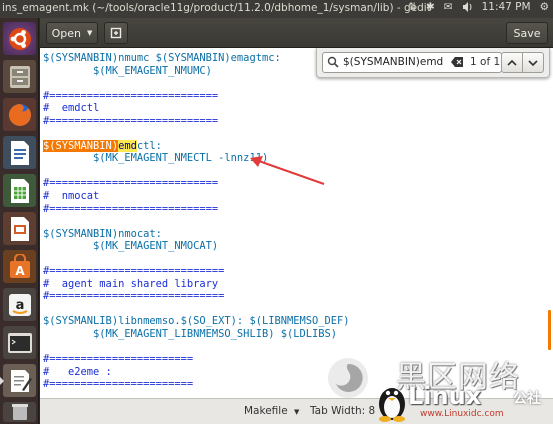 Image resolution: width=553 pixels, height=424 pixels. I want to click on launcher-impress, so click(19, 228).